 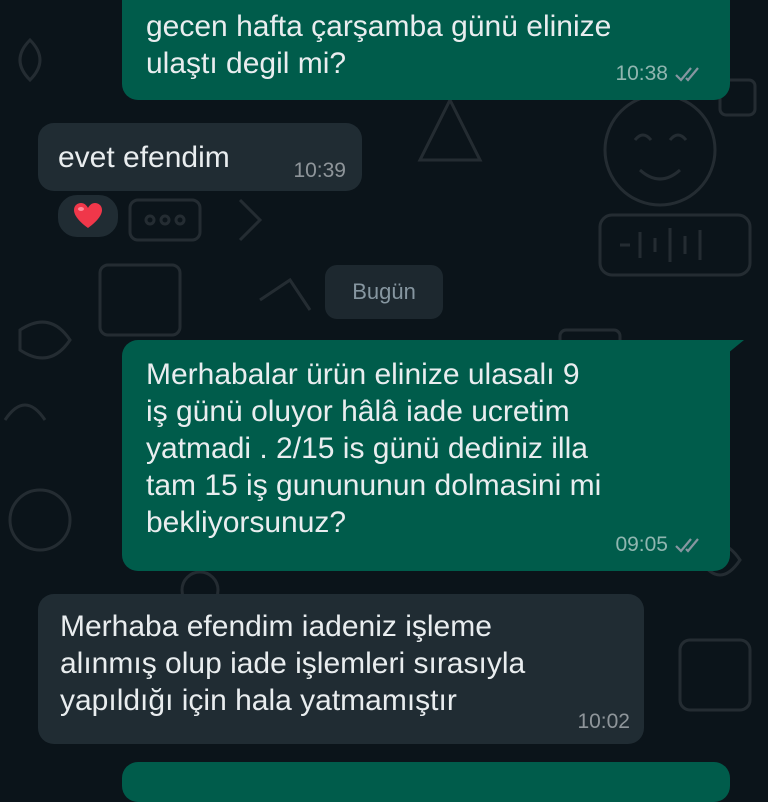 What do you see at coordinates (641, 73) in the screenshot?
I see `message-time: 10:38` at bounding box center [641, 73].